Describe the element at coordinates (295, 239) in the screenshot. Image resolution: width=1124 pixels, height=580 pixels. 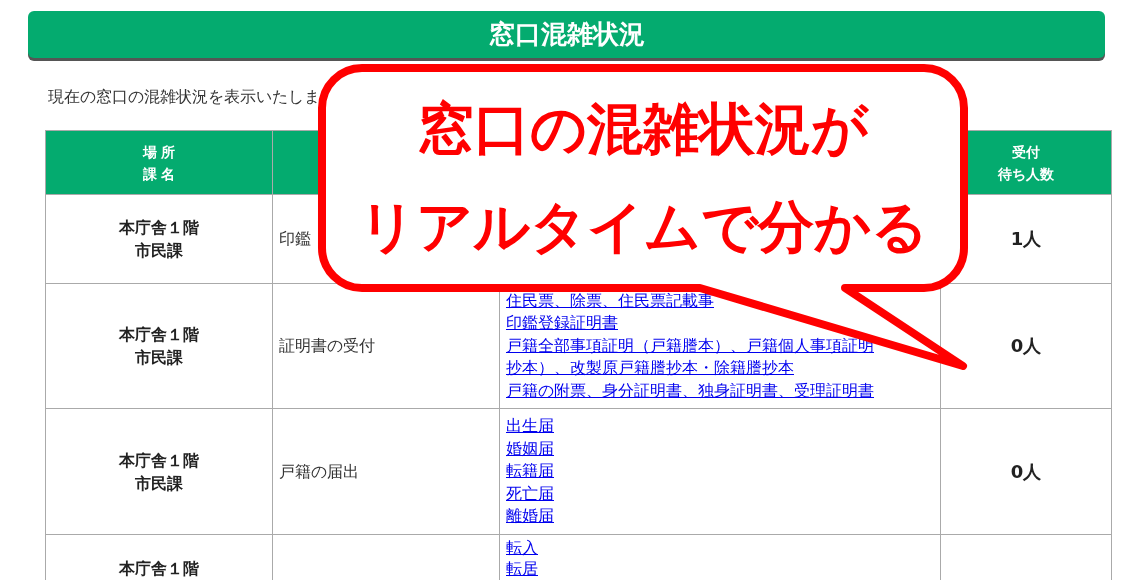
I see `service-text: 印鑑` at that location.